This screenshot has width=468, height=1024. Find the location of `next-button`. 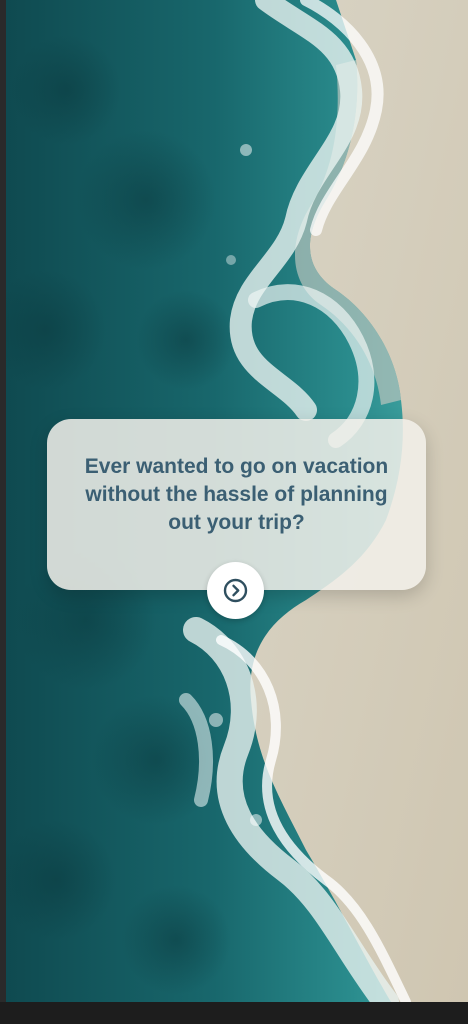

next-button is located at coordinates (235, 590).